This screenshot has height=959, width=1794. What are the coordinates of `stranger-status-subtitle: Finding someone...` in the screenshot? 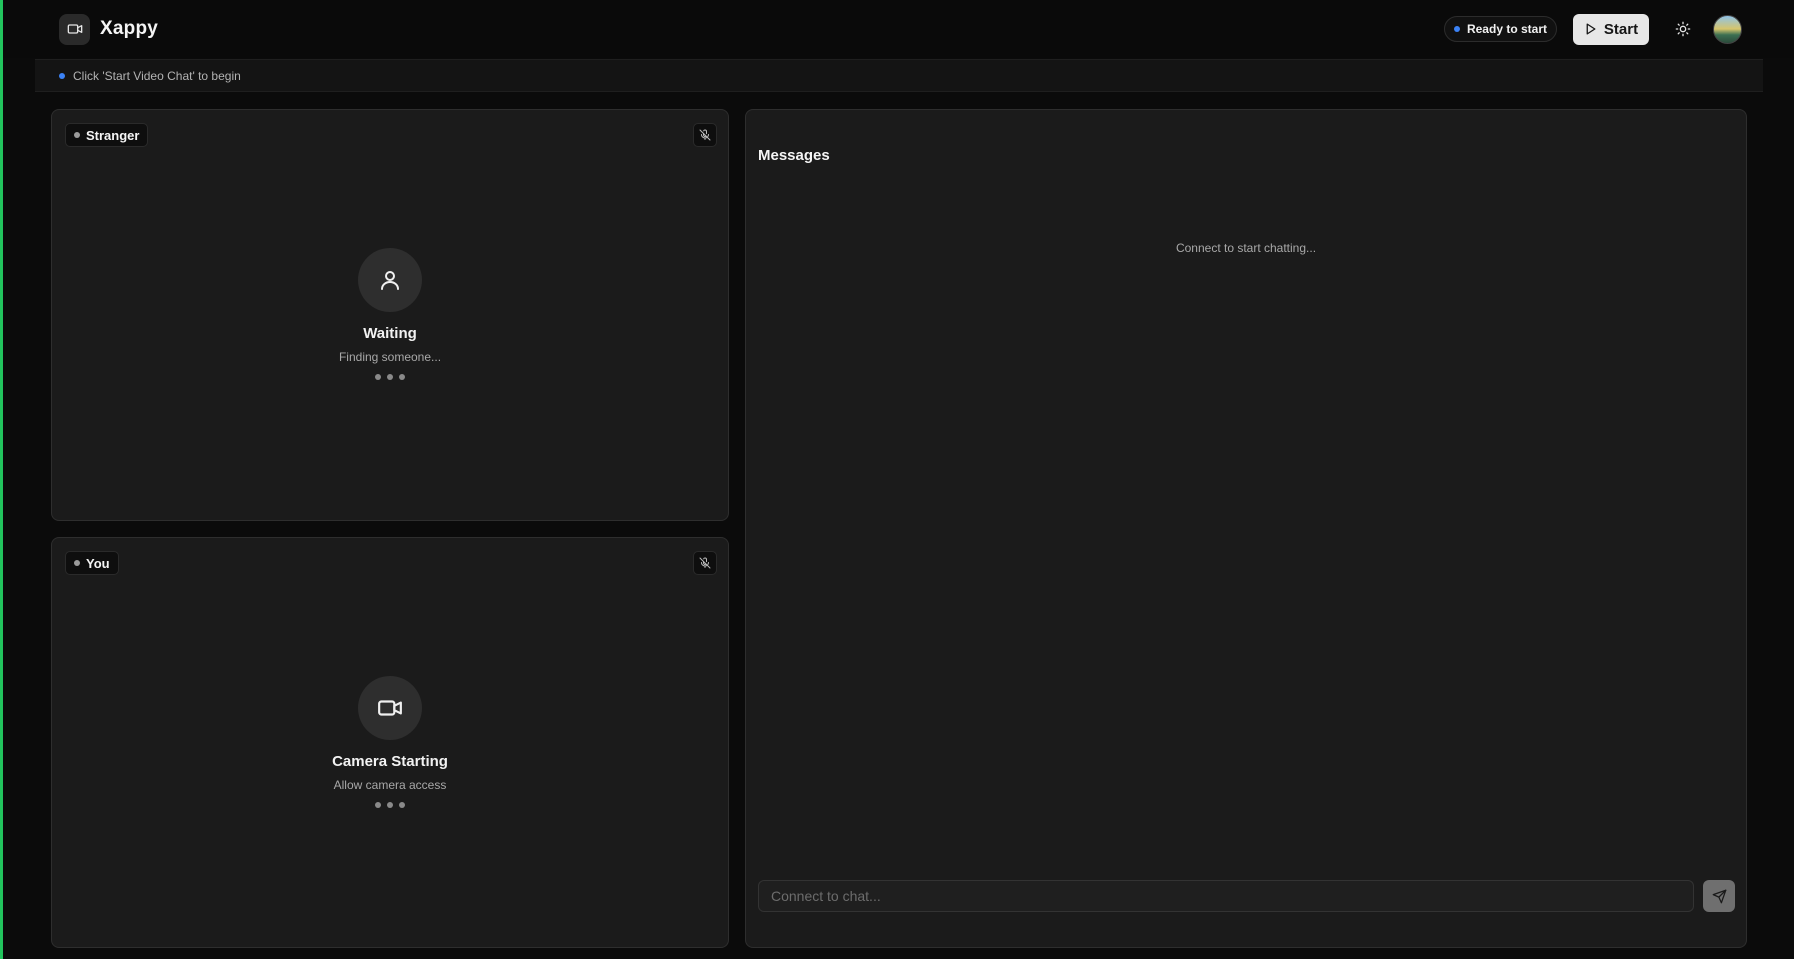 It's located at (390, 357).